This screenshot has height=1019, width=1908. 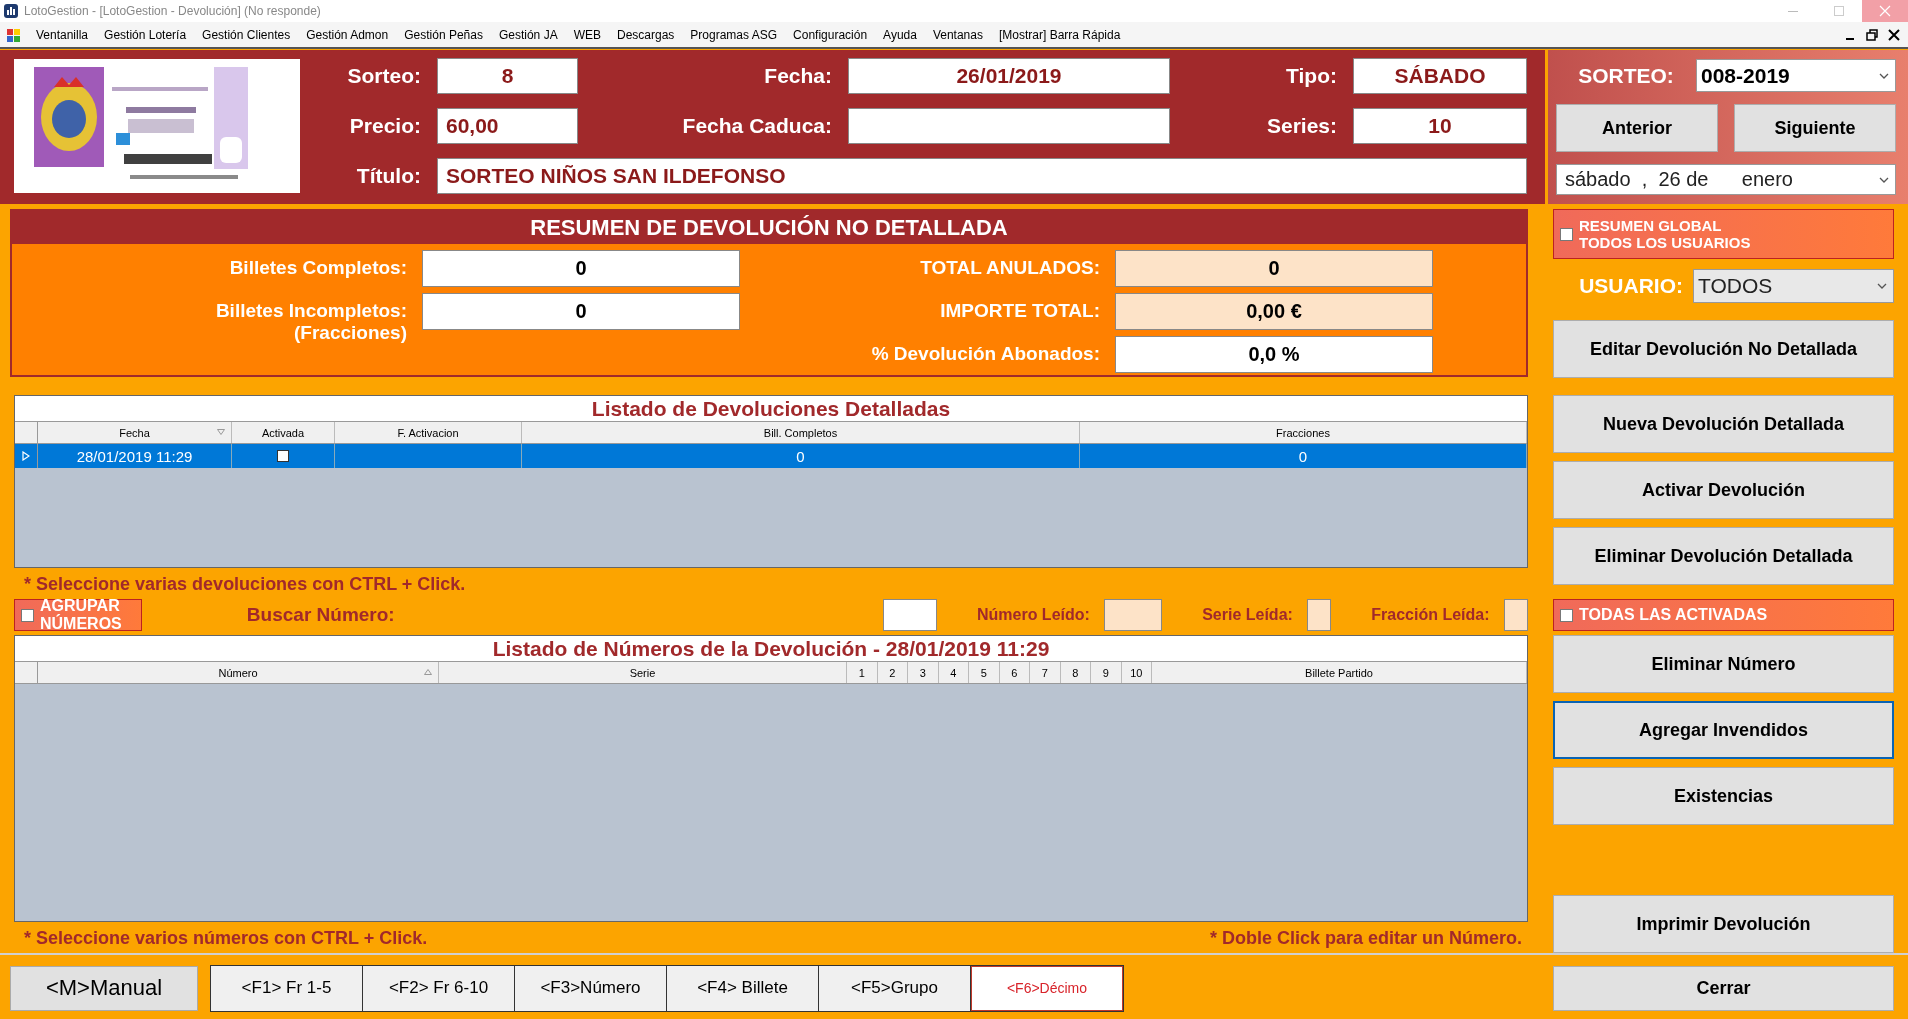 I want to click on total-field: 0,00 €, so click(x=1274, y=311).